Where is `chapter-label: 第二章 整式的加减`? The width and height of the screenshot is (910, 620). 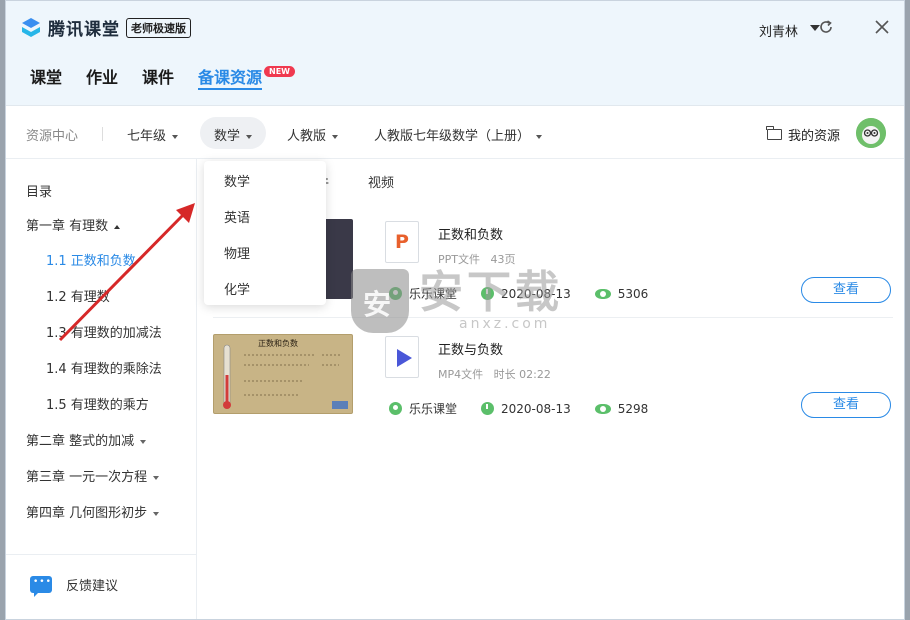 chapter-label: 第二章 整式的加减 is located at coordinates (80, 441).